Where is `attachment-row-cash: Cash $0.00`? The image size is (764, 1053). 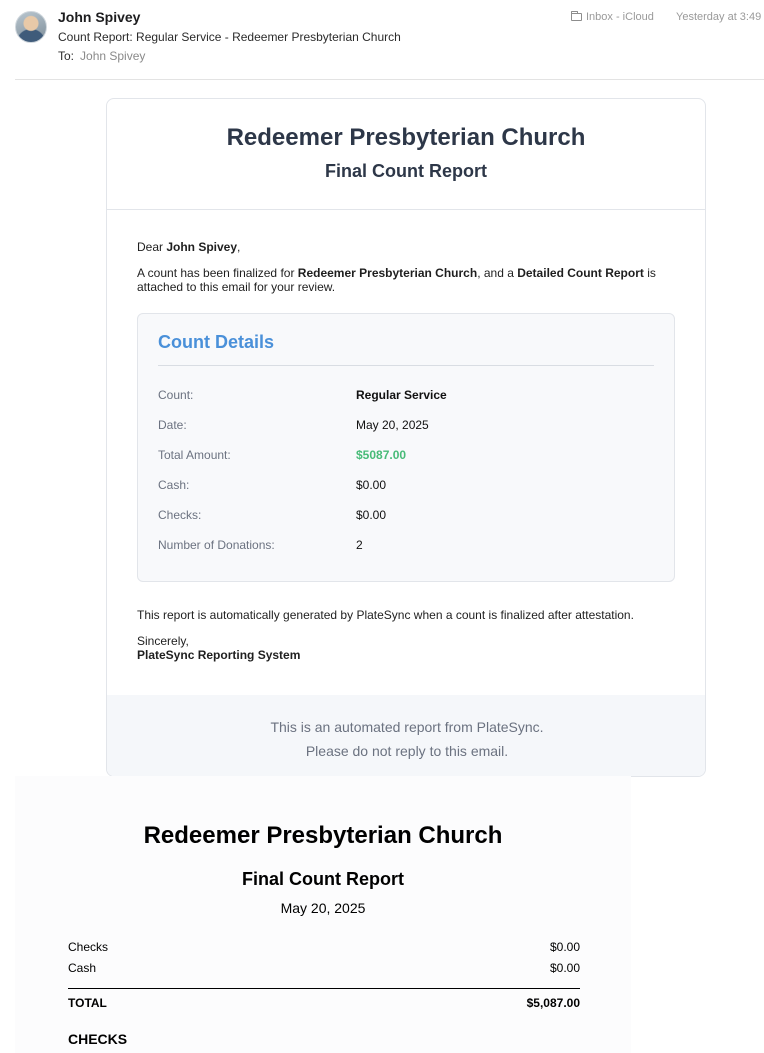 attachment-row-cash: Cash $0.00 is located at coordinates (324, 968).